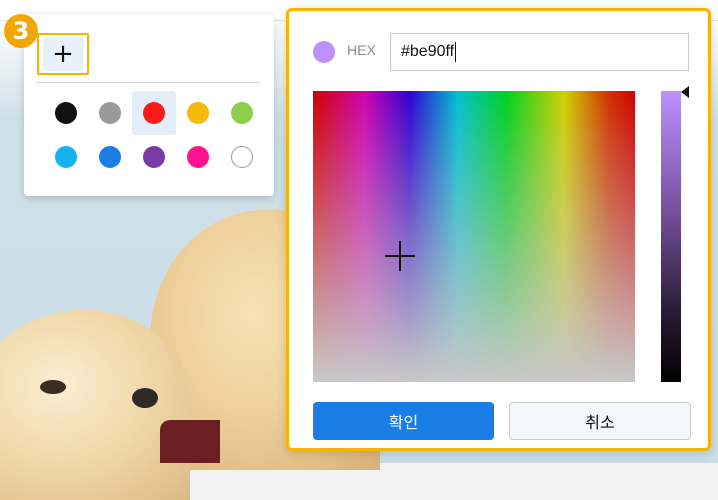 The width and height of the screenshot is (718, 500). I want to click on crosshair-icon, so click(400, 256).